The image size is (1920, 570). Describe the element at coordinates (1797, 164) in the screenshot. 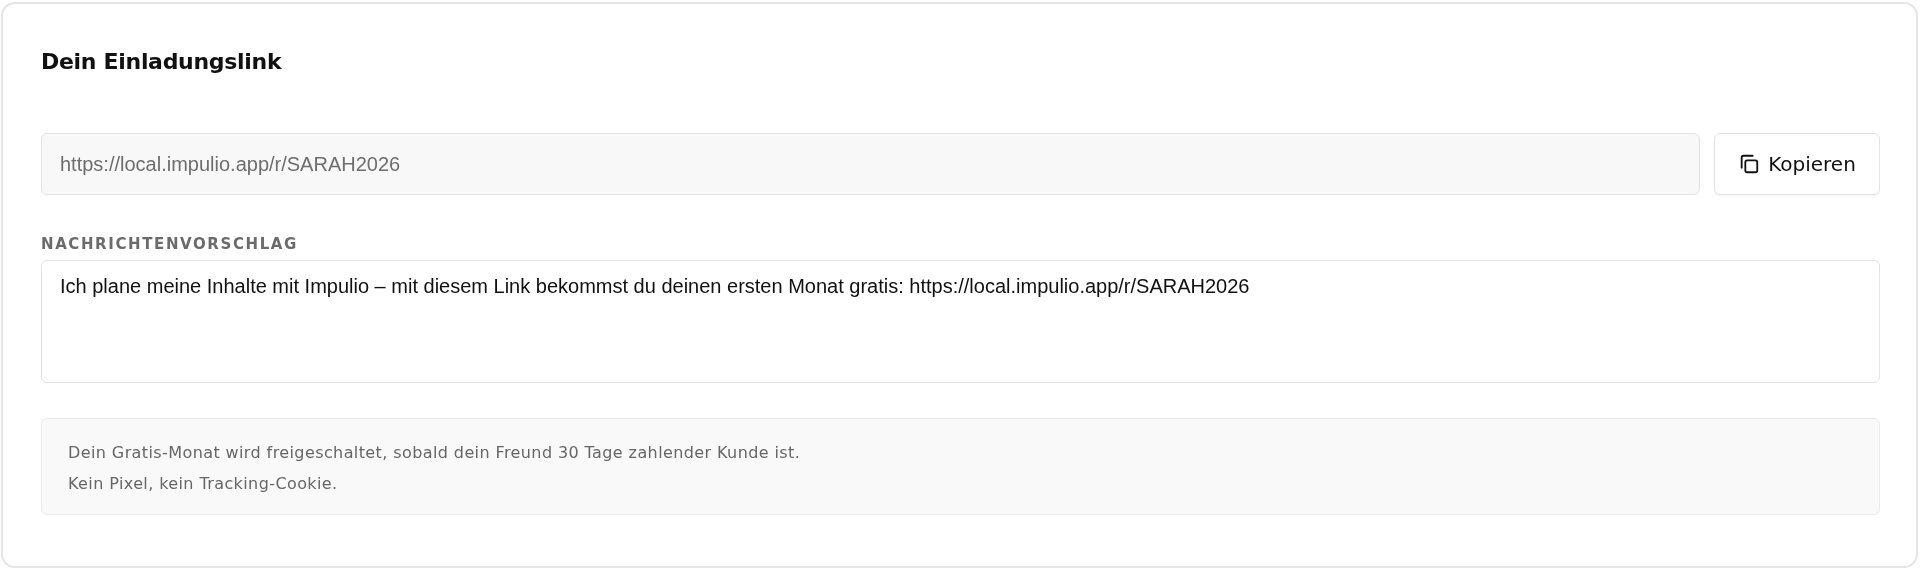

I see `copy-button: Kopieren` at that location.